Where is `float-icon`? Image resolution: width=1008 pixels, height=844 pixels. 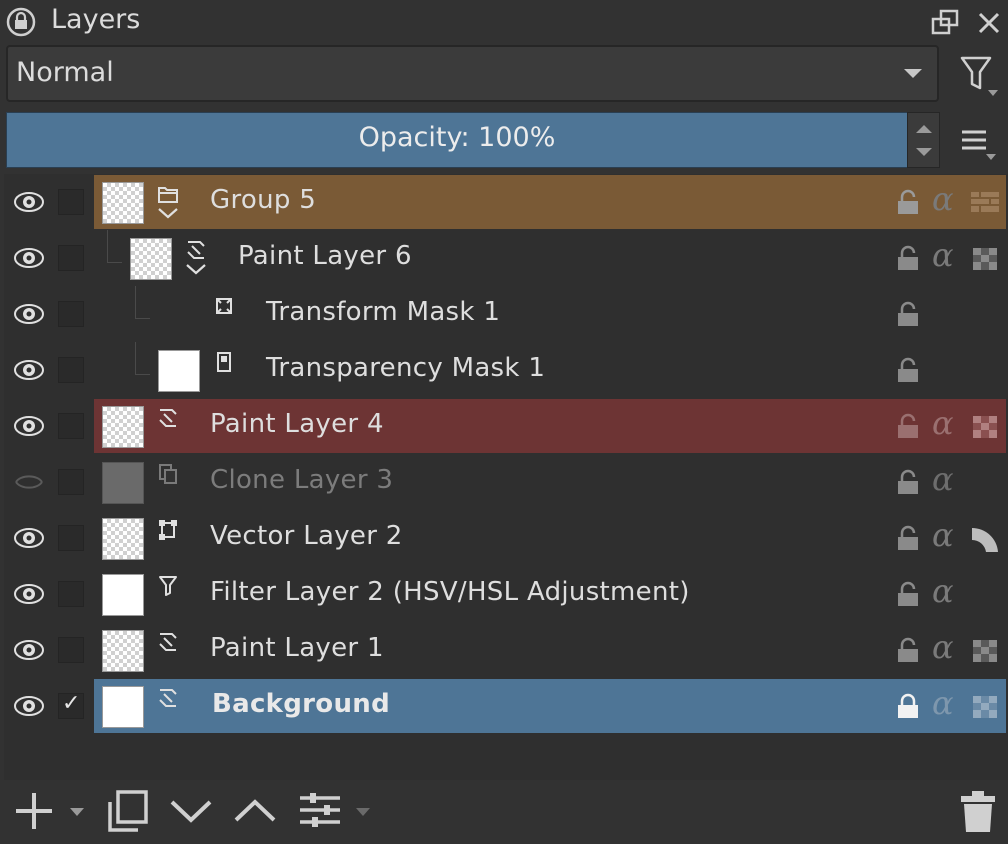 float-icon is located at coordinates (946, 23).